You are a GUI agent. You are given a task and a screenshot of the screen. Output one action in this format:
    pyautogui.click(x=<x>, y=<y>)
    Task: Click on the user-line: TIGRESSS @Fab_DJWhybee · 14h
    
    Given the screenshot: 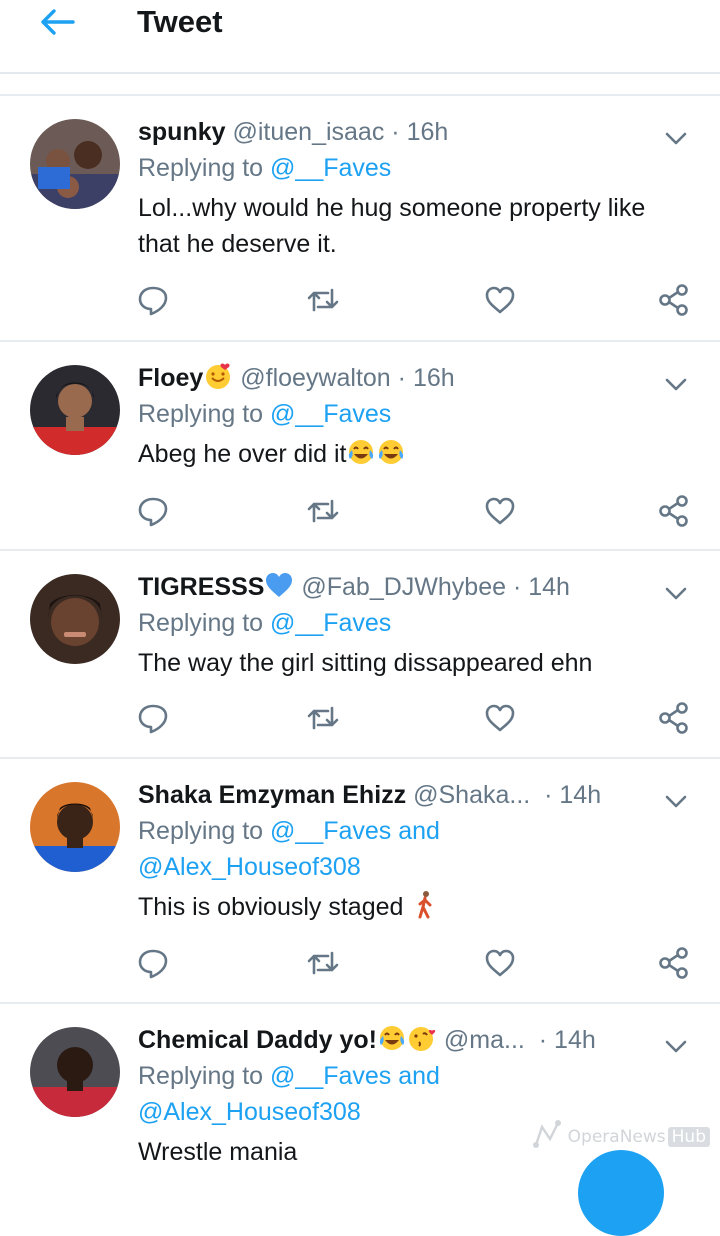 What is the action you would take?
    pyautogui.click(x=414, y=587)
    